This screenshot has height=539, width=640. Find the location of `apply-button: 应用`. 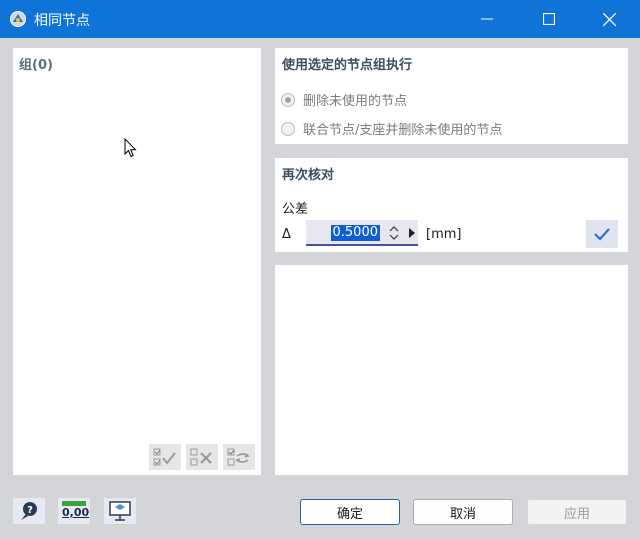

apply-button: 应用 is located at coordinates (577, 512).